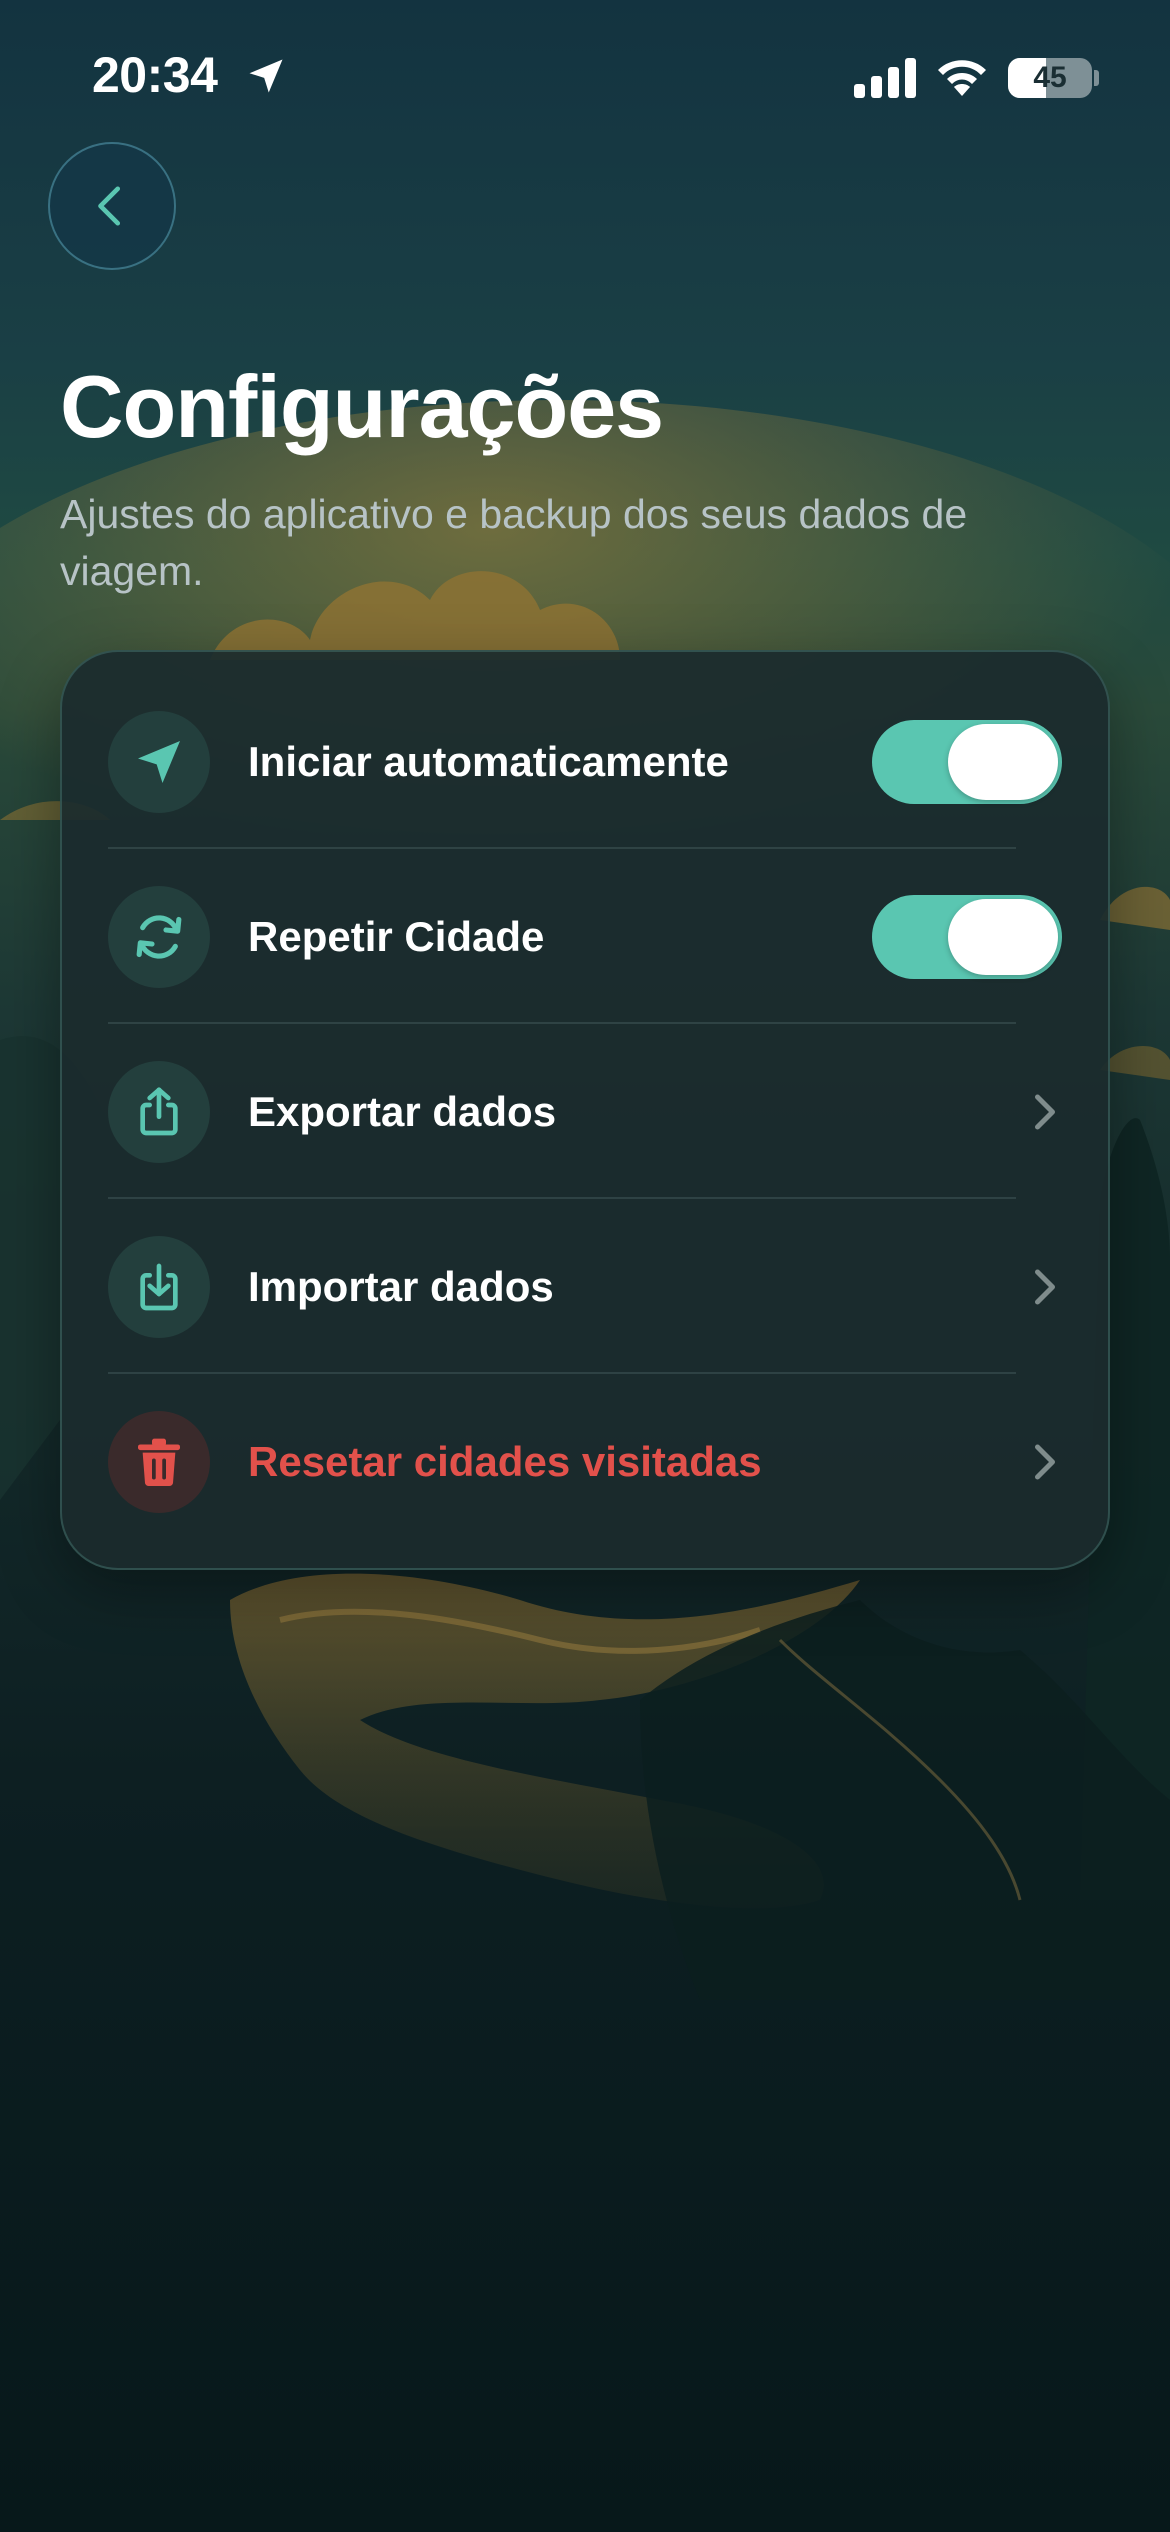 The width and height of the screenshot is (1170, 2532). I want to click on location-arrow-icon, so click(266, 76).